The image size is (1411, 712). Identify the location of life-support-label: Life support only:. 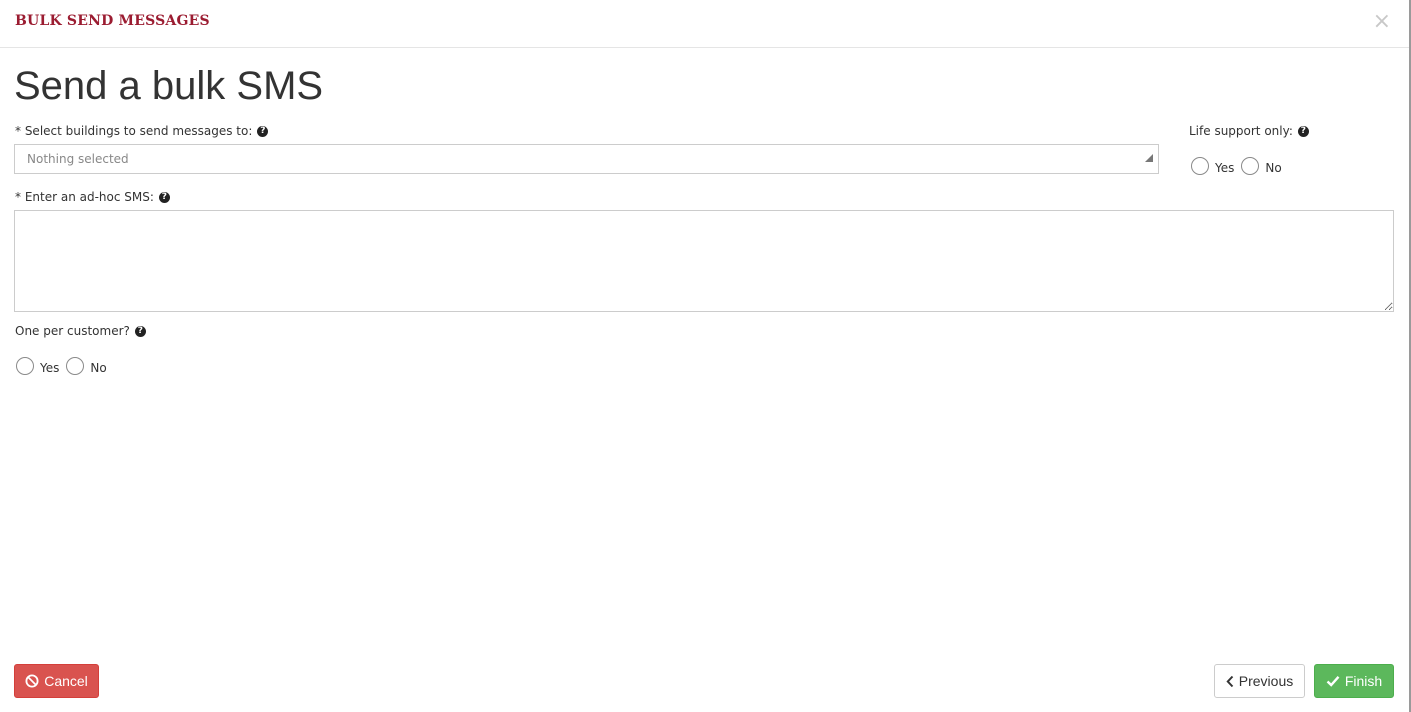
(1241, 131).